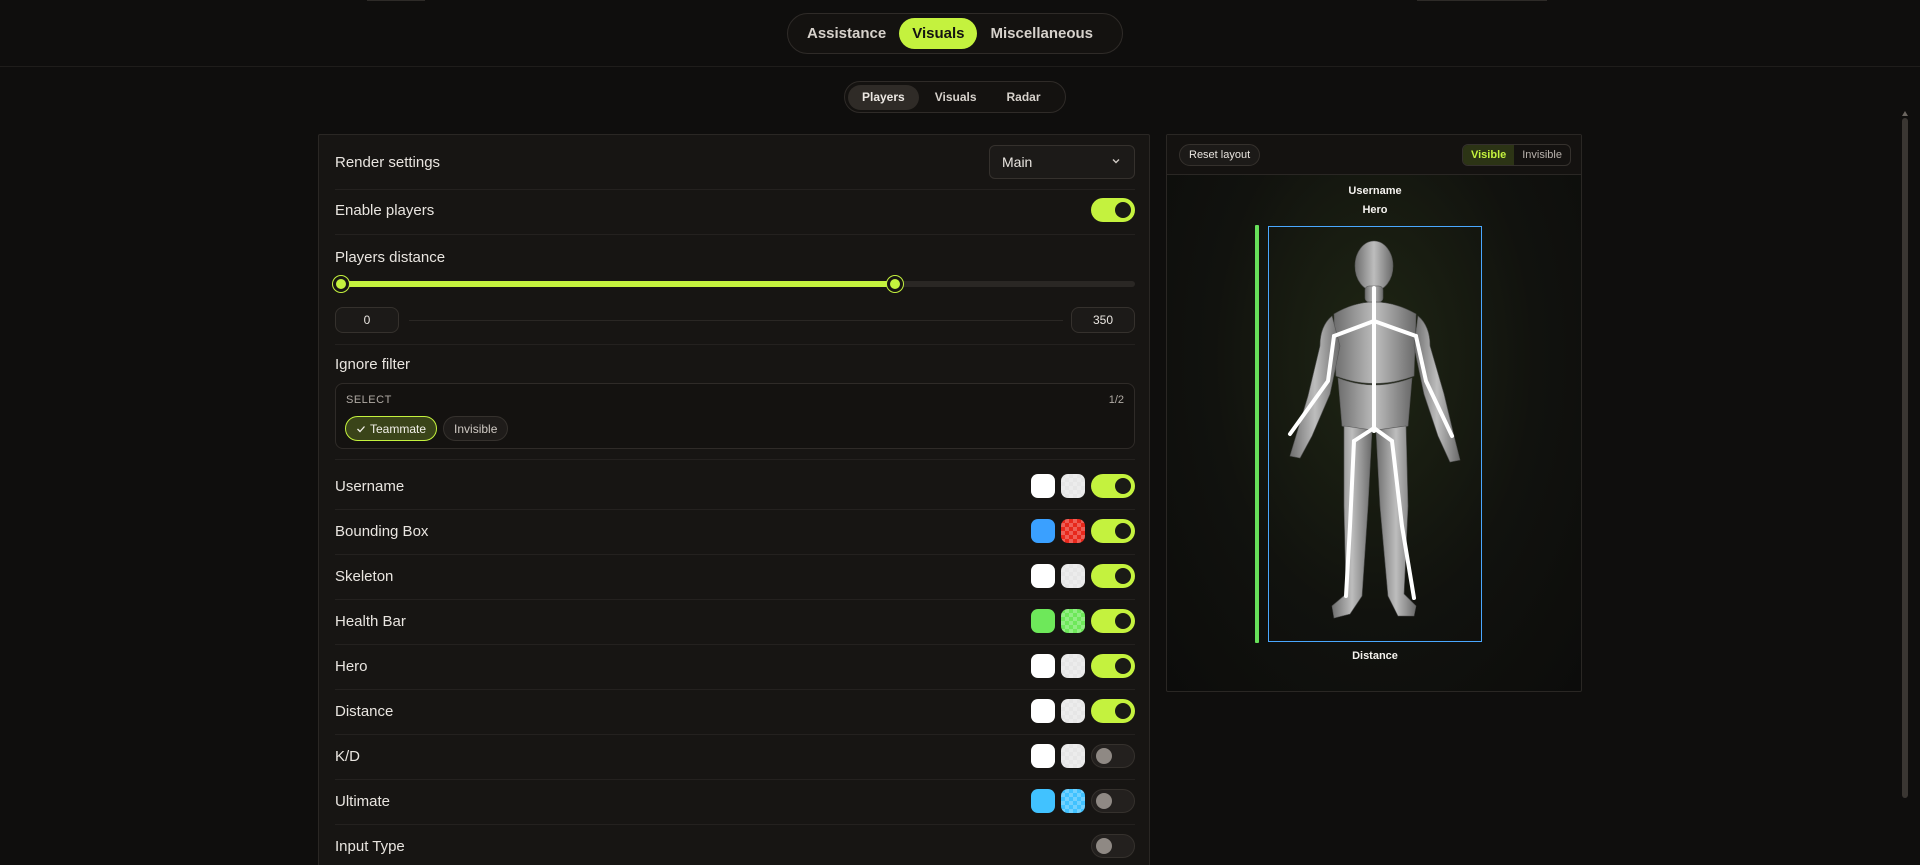 Image resolution: width=1920 pixels, height=865 pixels. I want to click on reset-layout-button: Reset layout, so click(1220, 155).